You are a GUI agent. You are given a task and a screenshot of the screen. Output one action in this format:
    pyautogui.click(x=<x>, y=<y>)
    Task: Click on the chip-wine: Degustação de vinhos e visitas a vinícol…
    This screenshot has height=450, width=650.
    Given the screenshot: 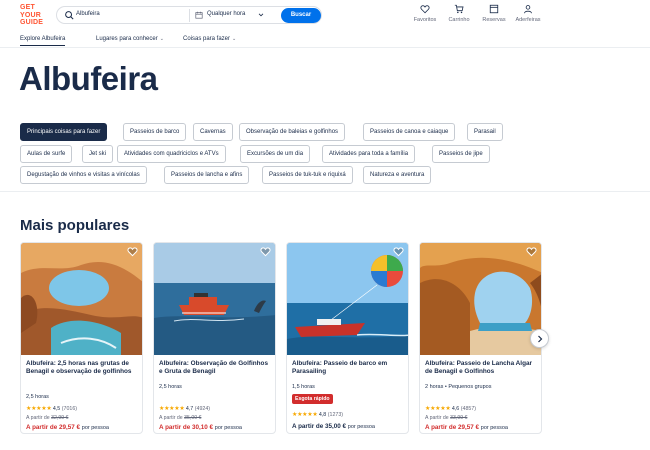 What is the action you would take?
    pyautogui.click(x=83, y=175)
    